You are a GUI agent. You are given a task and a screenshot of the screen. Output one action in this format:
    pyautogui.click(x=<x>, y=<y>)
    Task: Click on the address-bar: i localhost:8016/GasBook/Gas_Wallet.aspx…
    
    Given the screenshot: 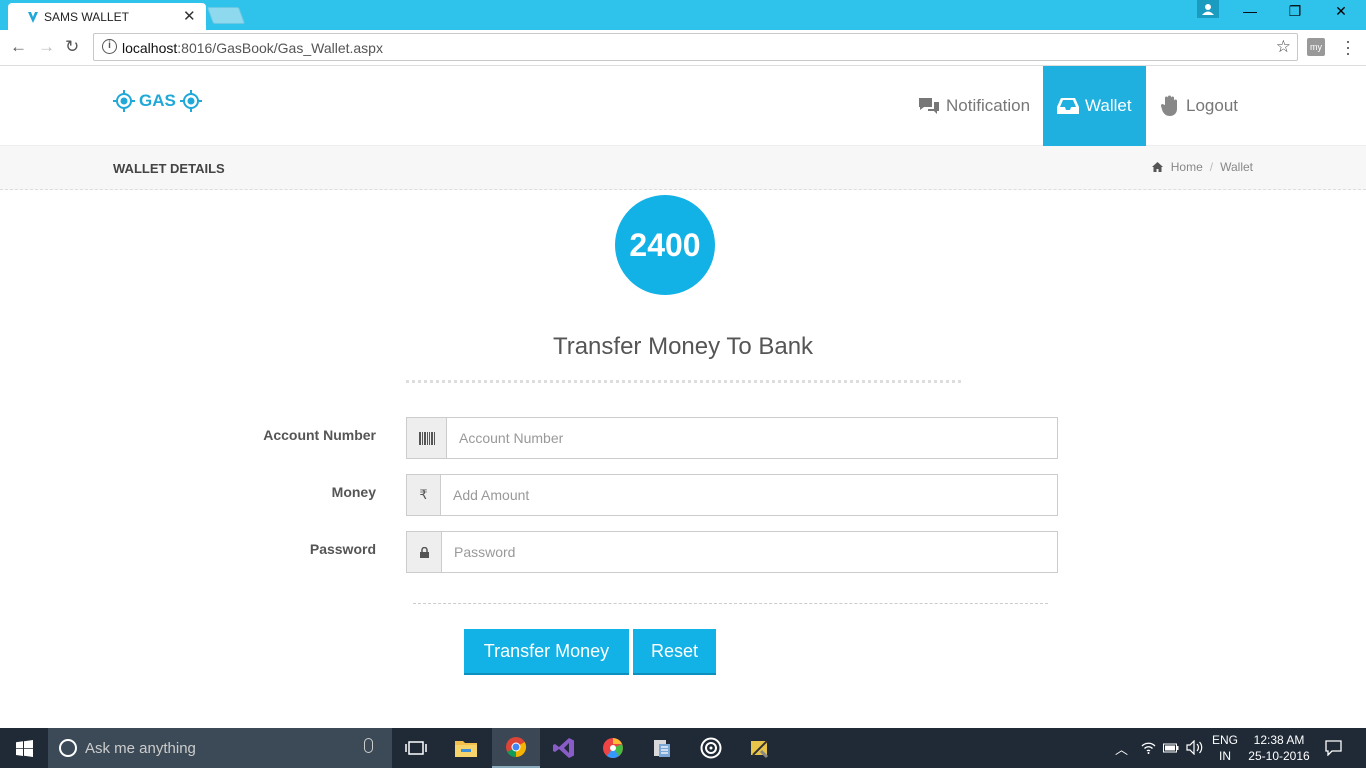 What is the action you would take?
    pyautogui.click(x=695, y=47)
    